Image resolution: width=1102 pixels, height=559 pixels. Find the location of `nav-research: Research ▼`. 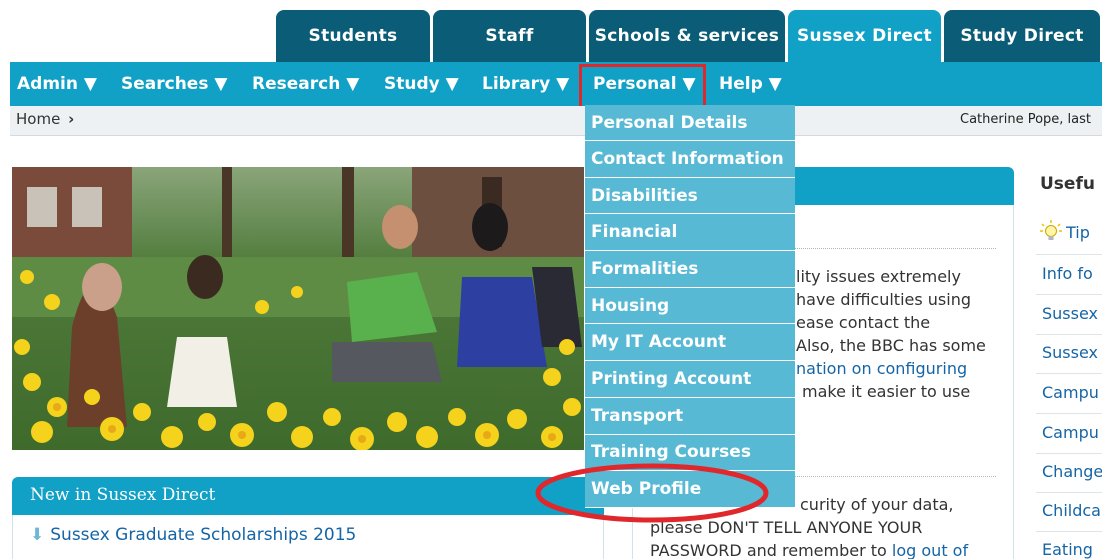

nav-research: Research ▼ is located at coordinates (305, 84).